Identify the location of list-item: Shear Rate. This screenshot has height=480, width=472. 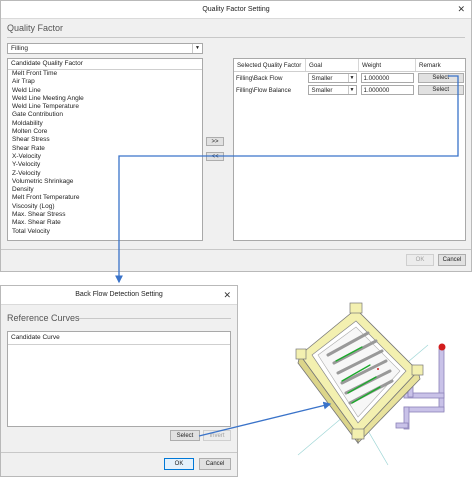
(105, 149).